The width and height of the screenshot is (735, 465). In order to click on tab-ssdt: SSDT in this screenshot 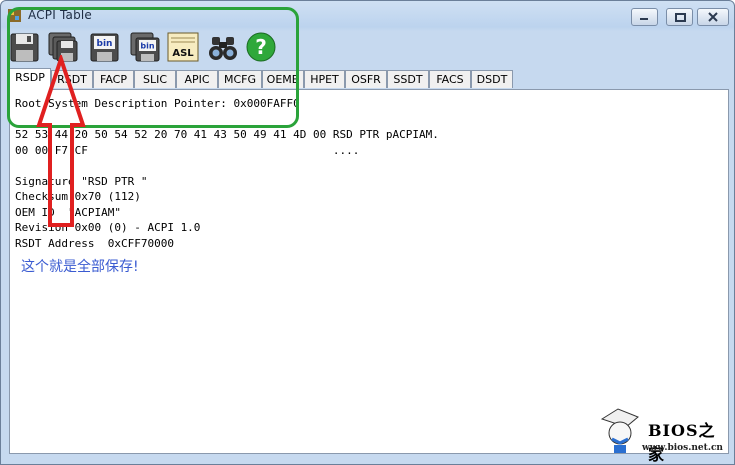, I will do `click(408, 79)`.